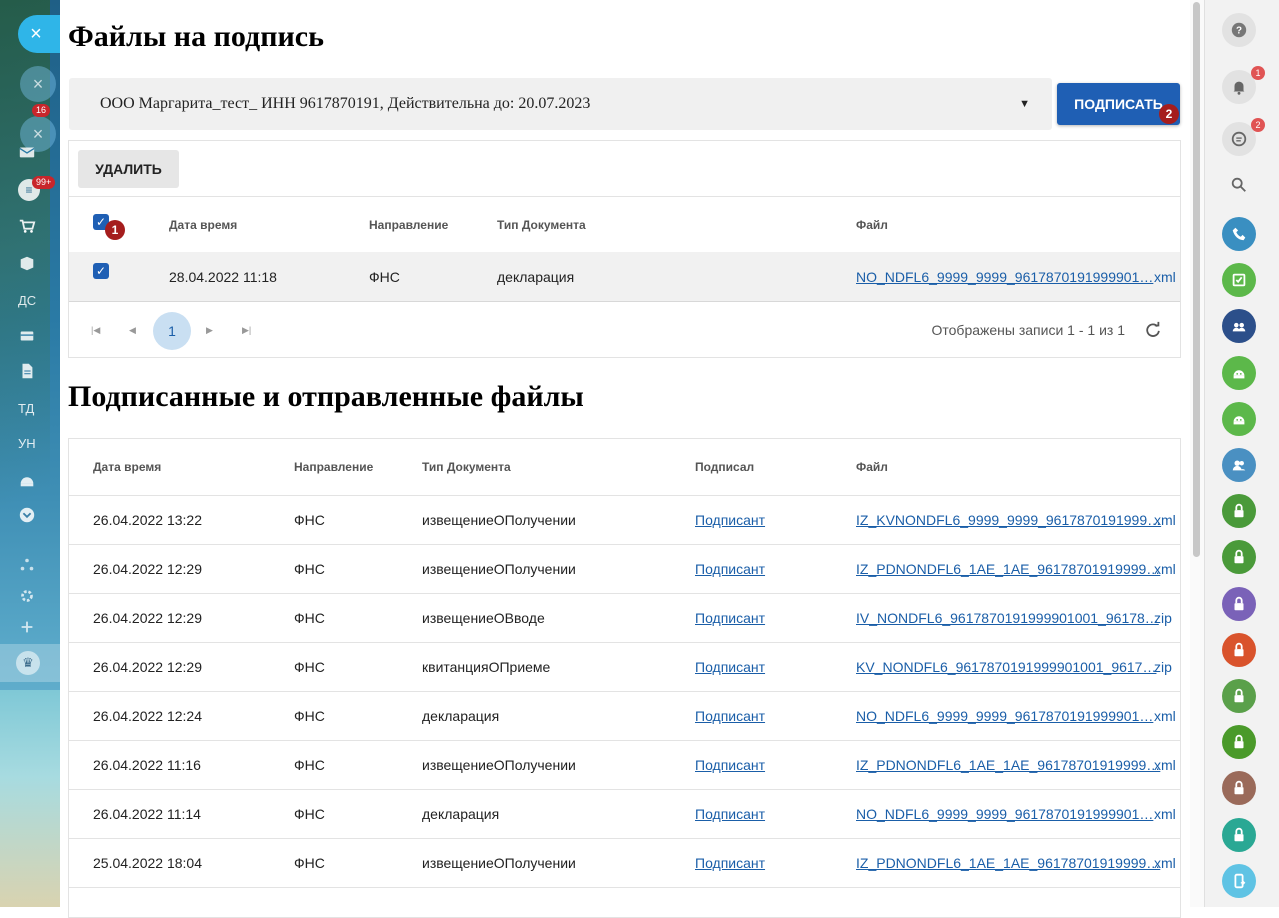  What do you see at coordinates (30, 371) in the screenshot?
I see `document-icon` at bounding box center [30, 371].